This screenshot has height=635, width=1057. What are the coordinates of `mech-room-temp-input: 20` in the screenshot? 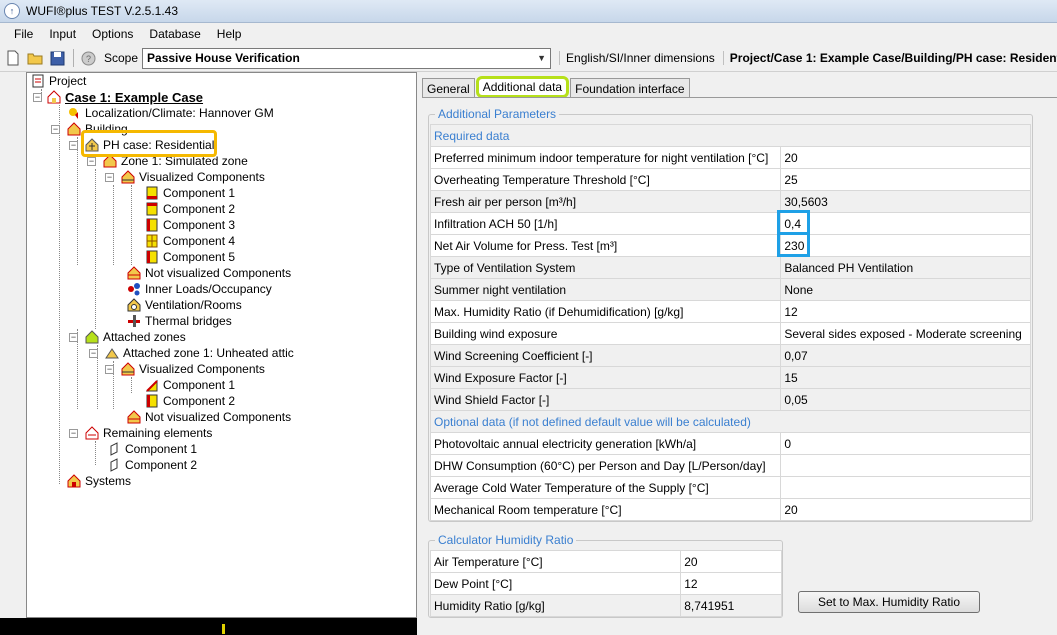 It's located at (905, 509).